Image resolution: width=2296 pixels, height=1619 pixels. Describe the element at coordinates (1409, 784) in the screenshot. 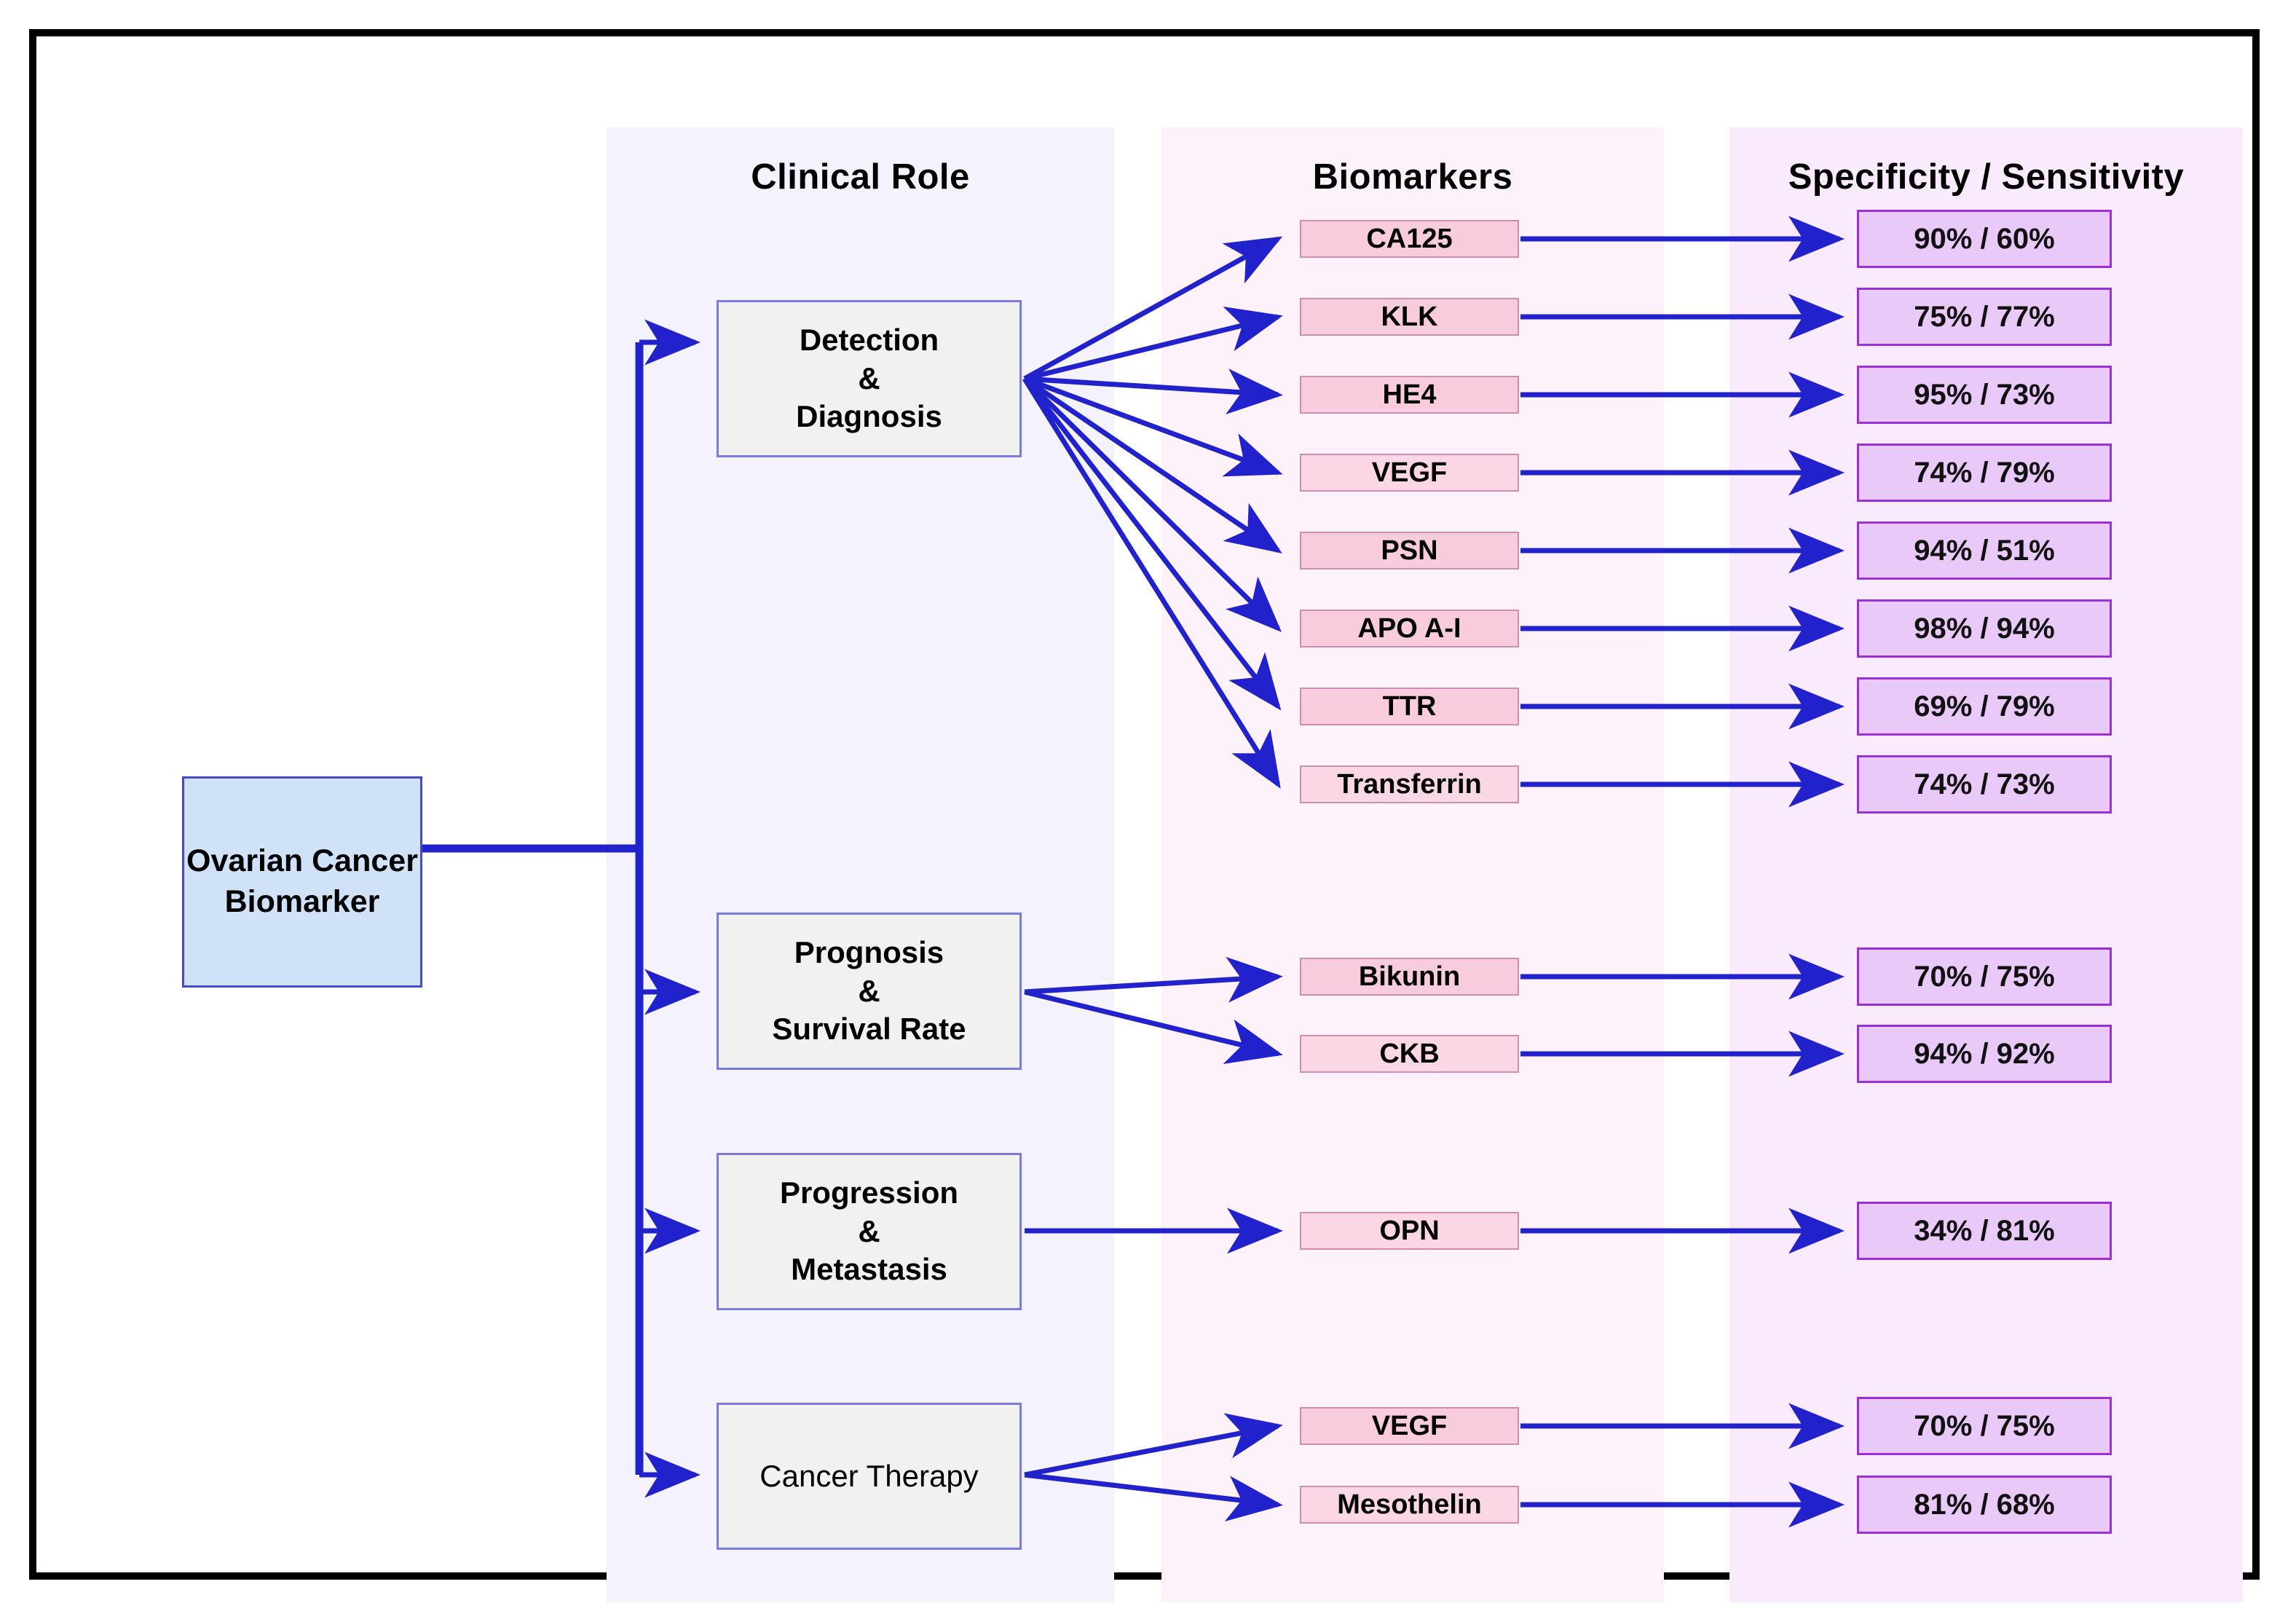

I see `biomarker-node-transferrin: Transferrin` at that location.